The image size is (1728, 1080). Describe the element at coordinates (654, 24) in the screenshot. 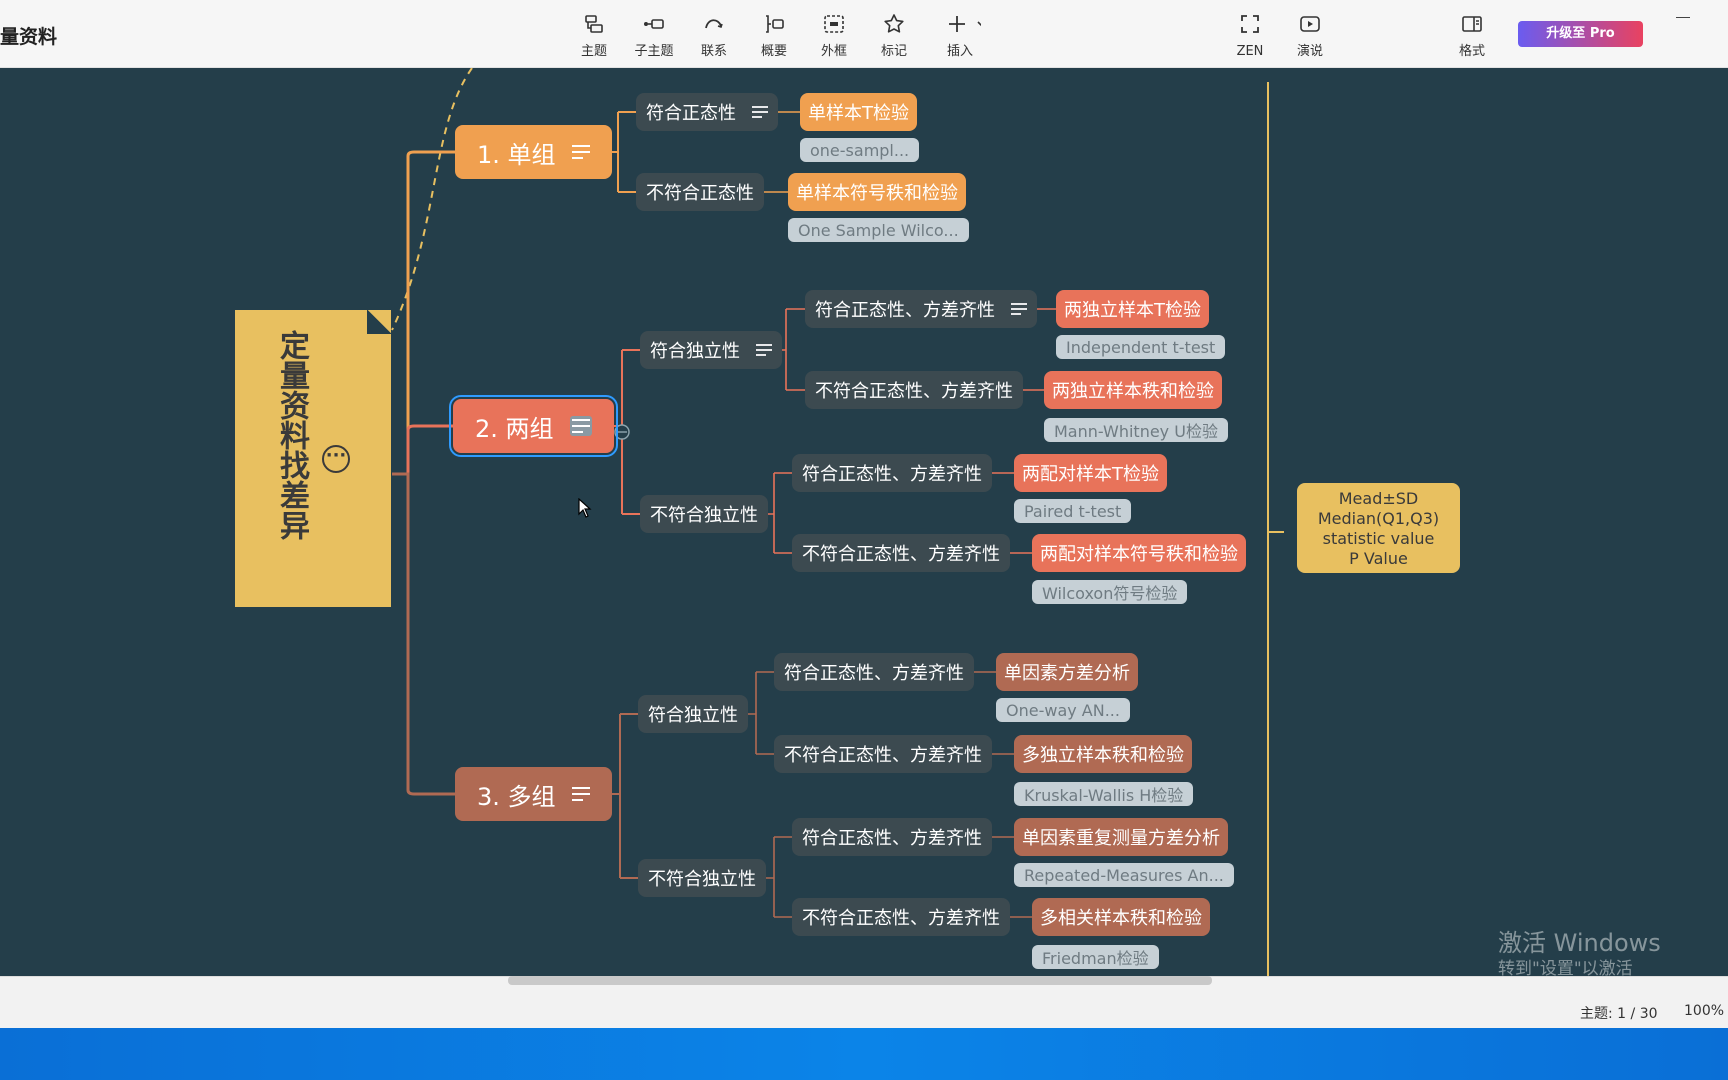

I see `subtopic-icon` at that location.